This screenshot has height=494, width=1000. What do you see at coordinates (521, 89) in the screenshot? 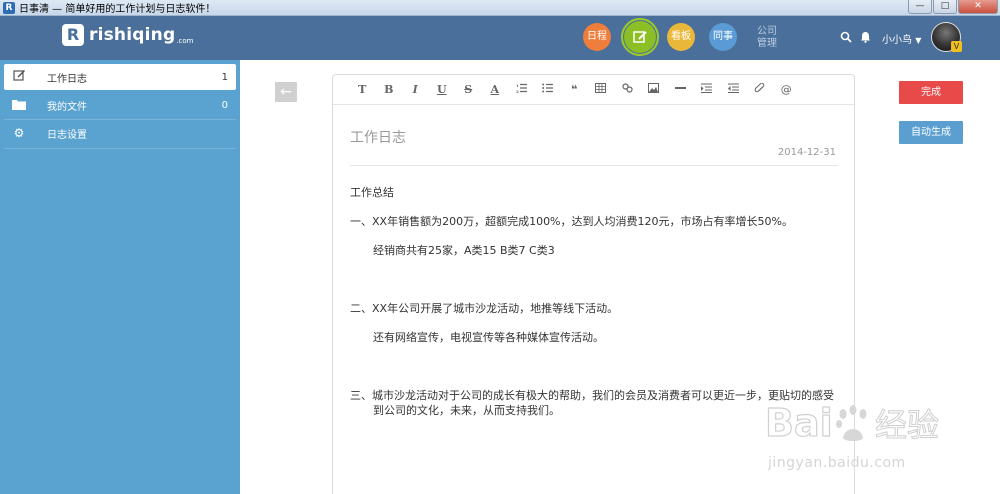
I see `ordered-list-icon: 12` at bounding box center [521, 89].